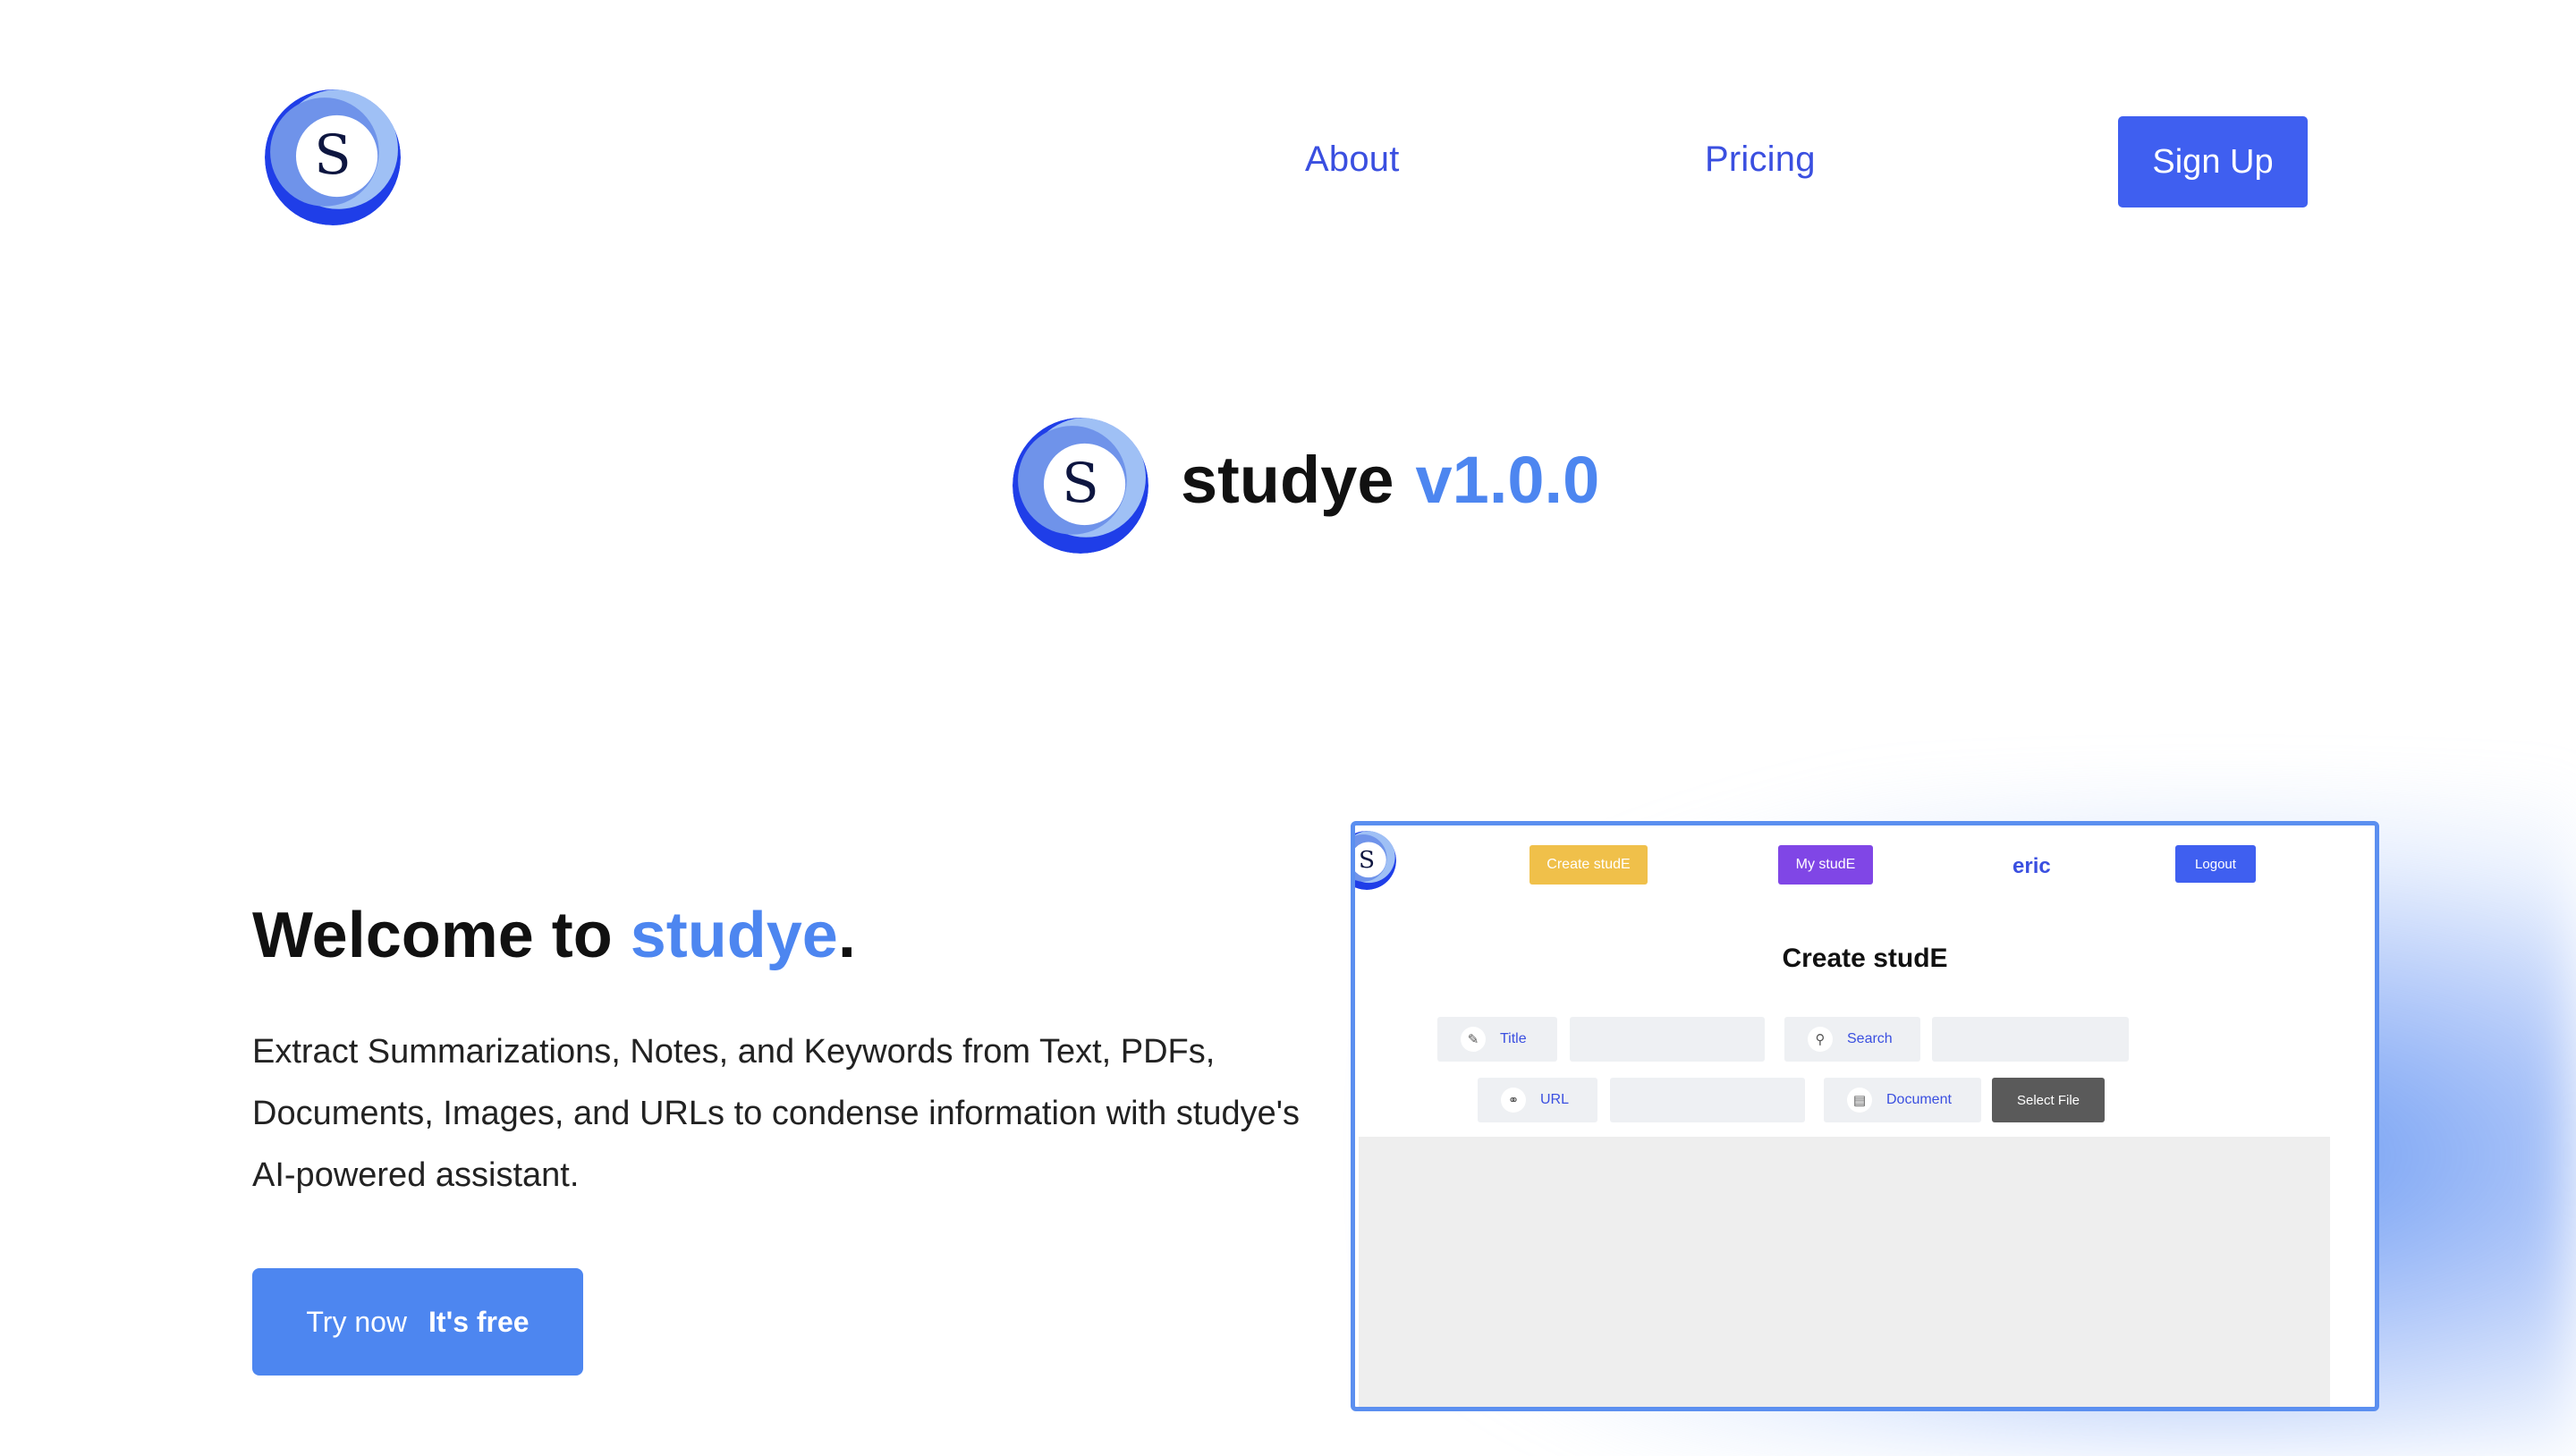 The width and height of the screenshot is (2576, 1456). I want to click on try-now-button: Try now It's free, so click(417, 1322).